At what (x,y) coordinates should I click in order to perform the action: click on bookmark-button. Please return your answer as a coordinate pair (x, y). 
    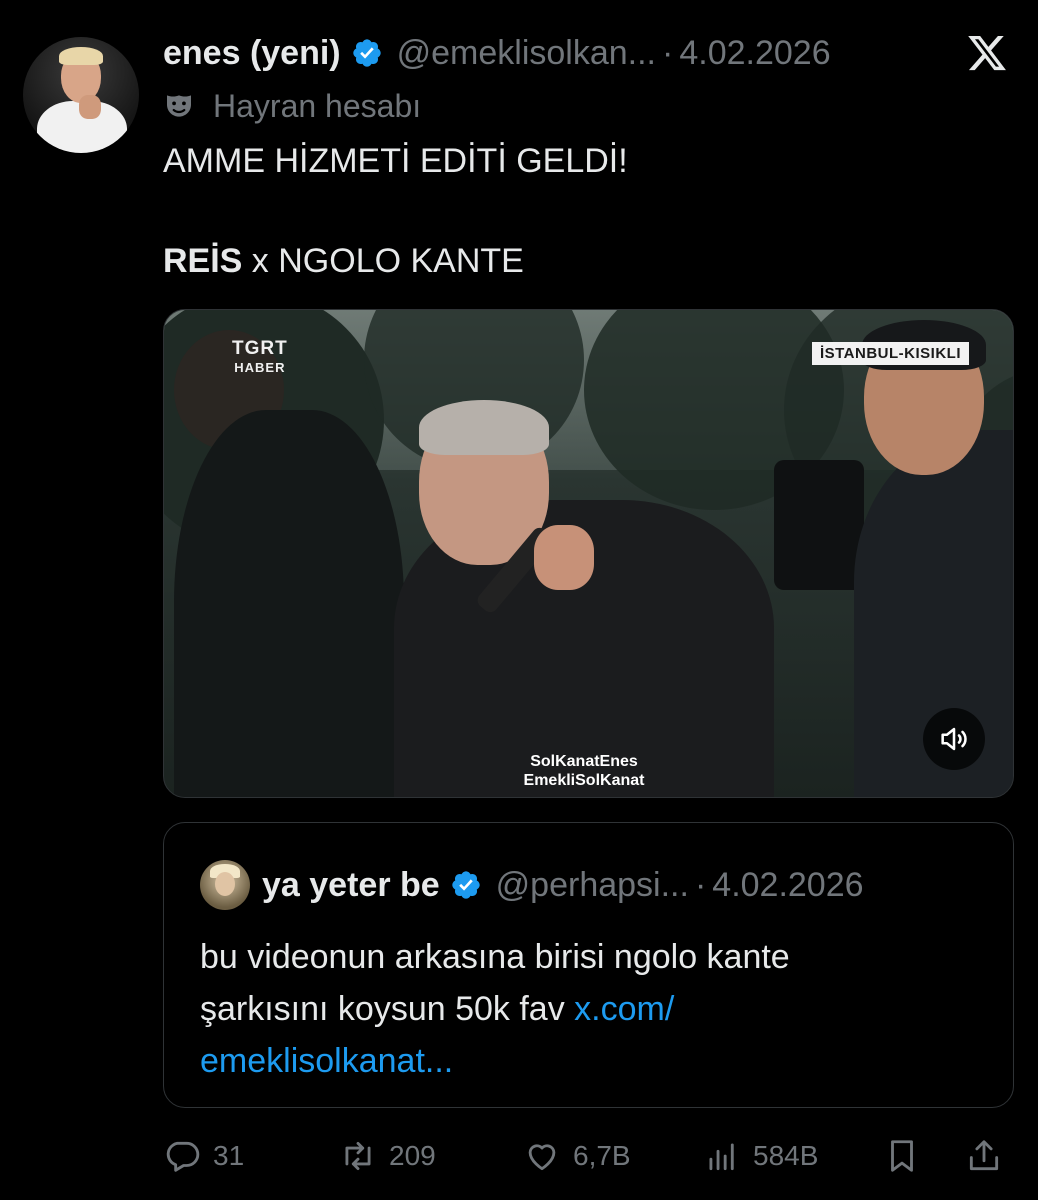
    Looking at the image, I should click on (902, 1156).